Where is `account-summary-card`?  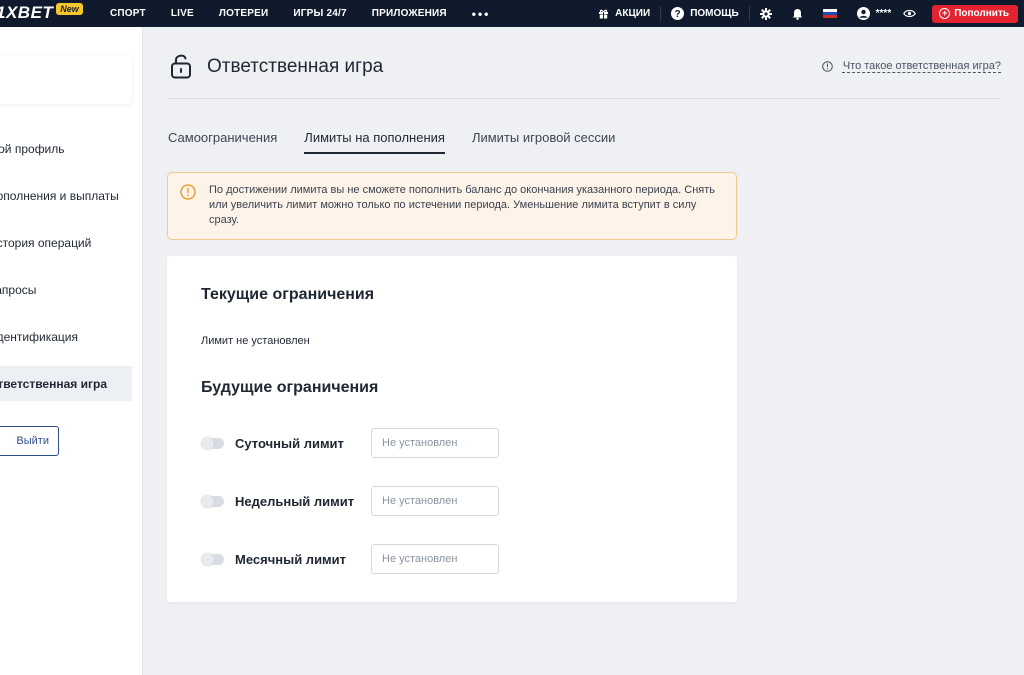 account-summary-card is located at coordinates (66, 79).